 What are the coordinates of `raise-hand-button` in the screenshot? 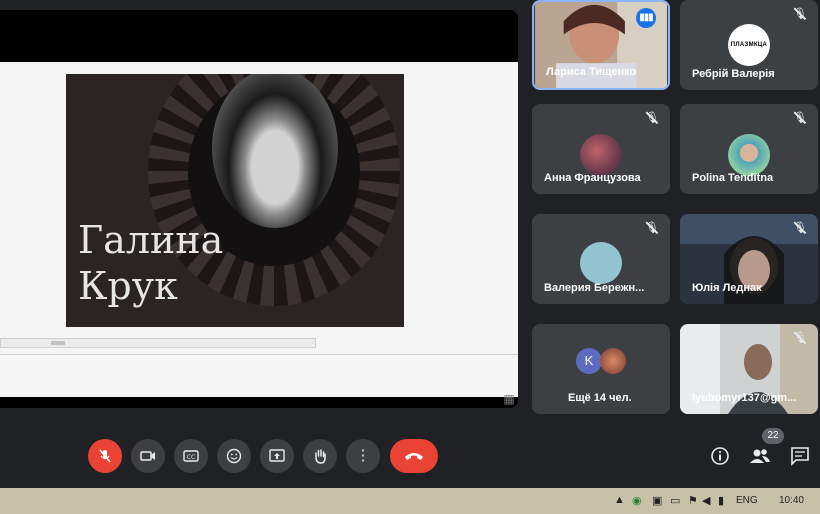 It's located at (320, 456).